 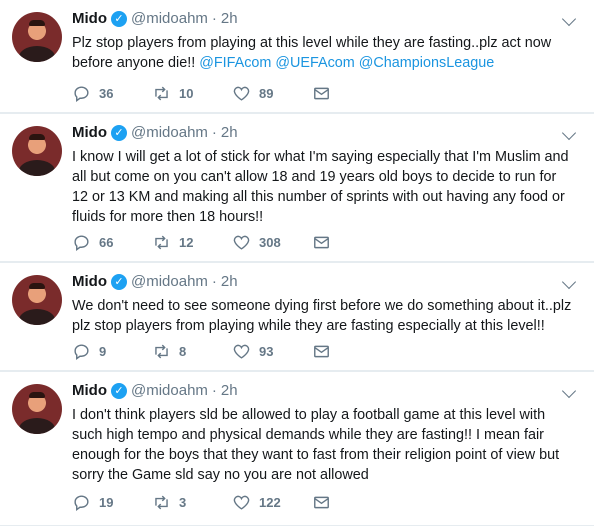 What do you see at coordinates (266, 93) in the screenshot?
I see `like-count: 89` at bounding box center [266, 93].